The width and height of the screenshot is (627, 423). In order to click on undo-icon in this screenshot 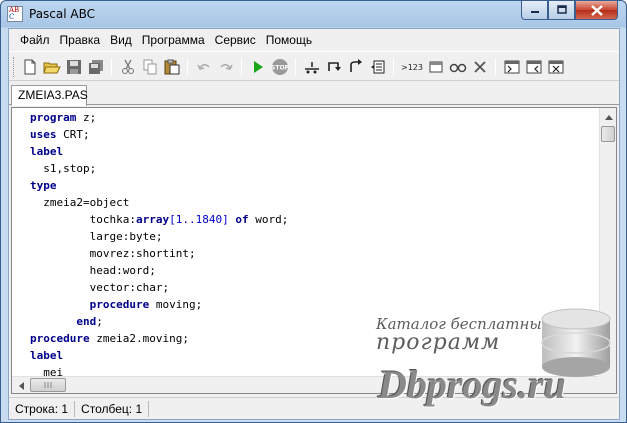, I will do `click(203, 67)`.